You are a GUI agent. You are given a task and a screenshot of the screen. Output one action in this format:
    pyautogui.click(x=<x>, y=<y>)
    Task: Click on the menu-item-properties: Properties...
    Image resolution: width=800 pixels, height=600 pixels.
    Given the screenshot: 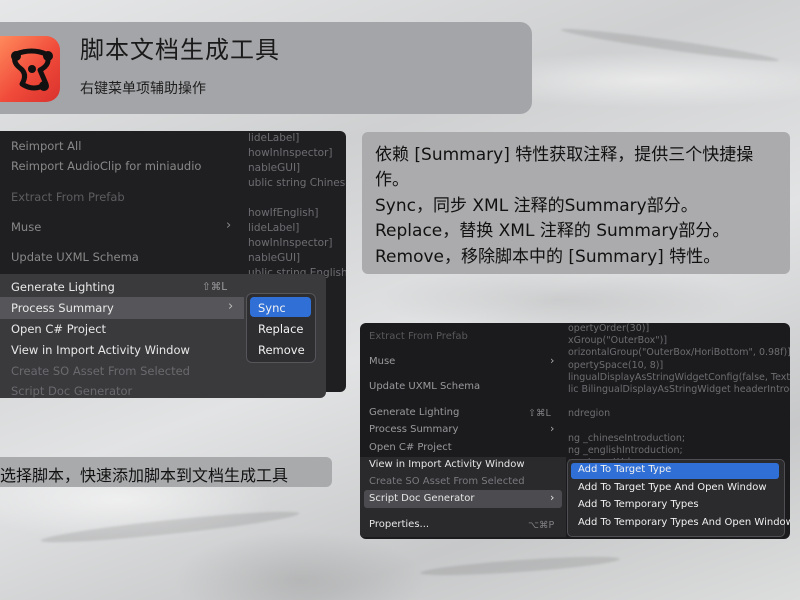 What is the action you would take?
    pyautogui.click(x=399, y=524)
    